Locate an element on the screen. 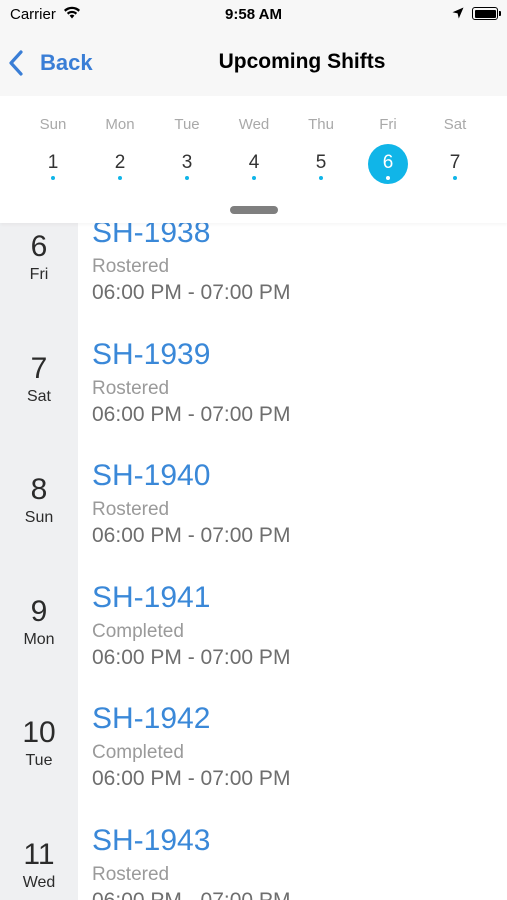 This screenshot has height=900, width=507. day-name-label: Thu is located at coordinates (321, 124).